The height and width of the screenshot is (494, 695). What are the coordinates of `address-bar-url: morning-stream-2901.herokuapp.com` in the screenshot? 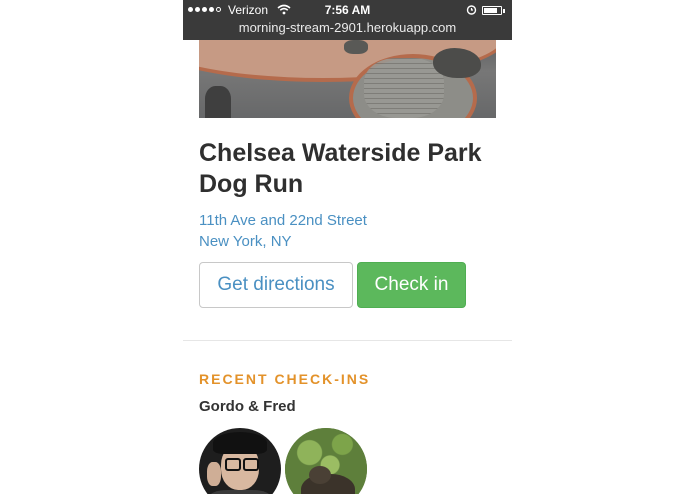 It's located at (347, 27).